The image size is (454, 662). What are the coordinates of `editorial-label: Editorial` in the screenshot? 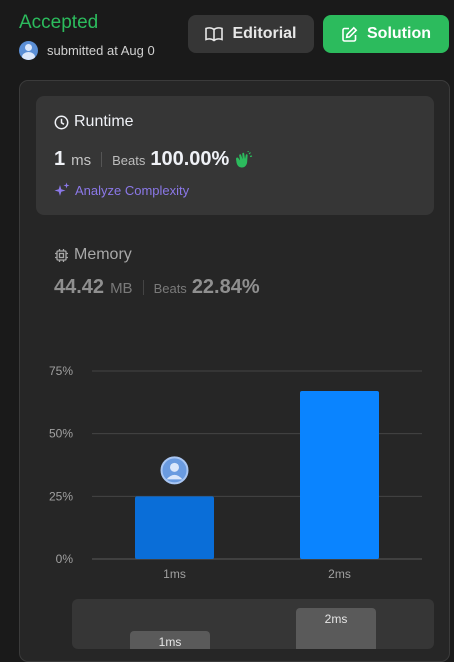 It's located at (264, 33).